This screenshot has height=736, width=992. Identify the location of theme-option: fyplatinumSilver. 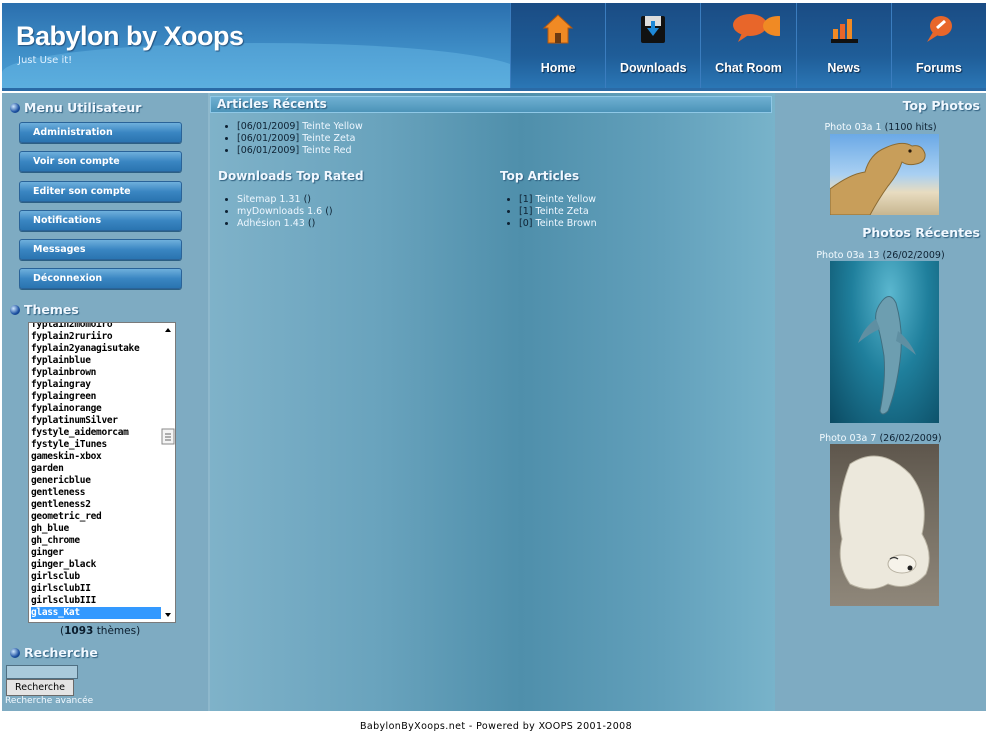
(103, 421).